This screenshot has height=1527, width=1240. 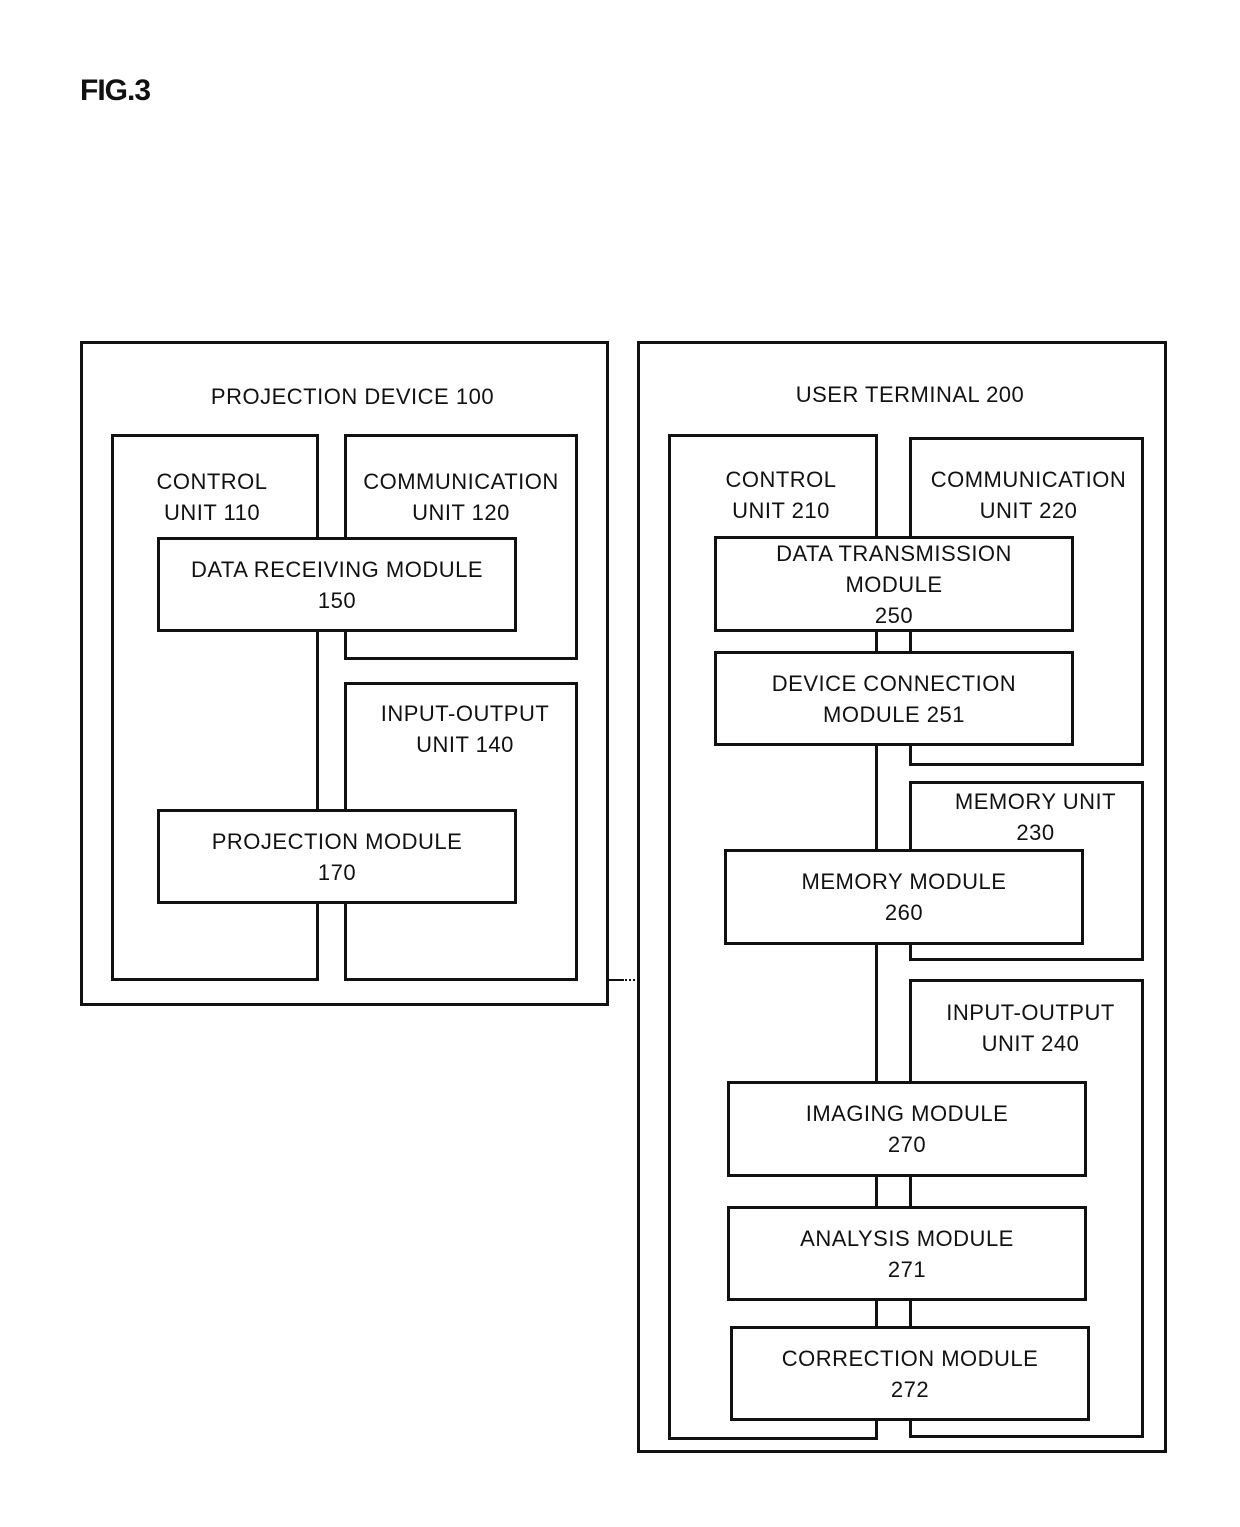 I want to click on projection-device-title: PROJECTION DEVICE 100, so click(x=352, y=396).